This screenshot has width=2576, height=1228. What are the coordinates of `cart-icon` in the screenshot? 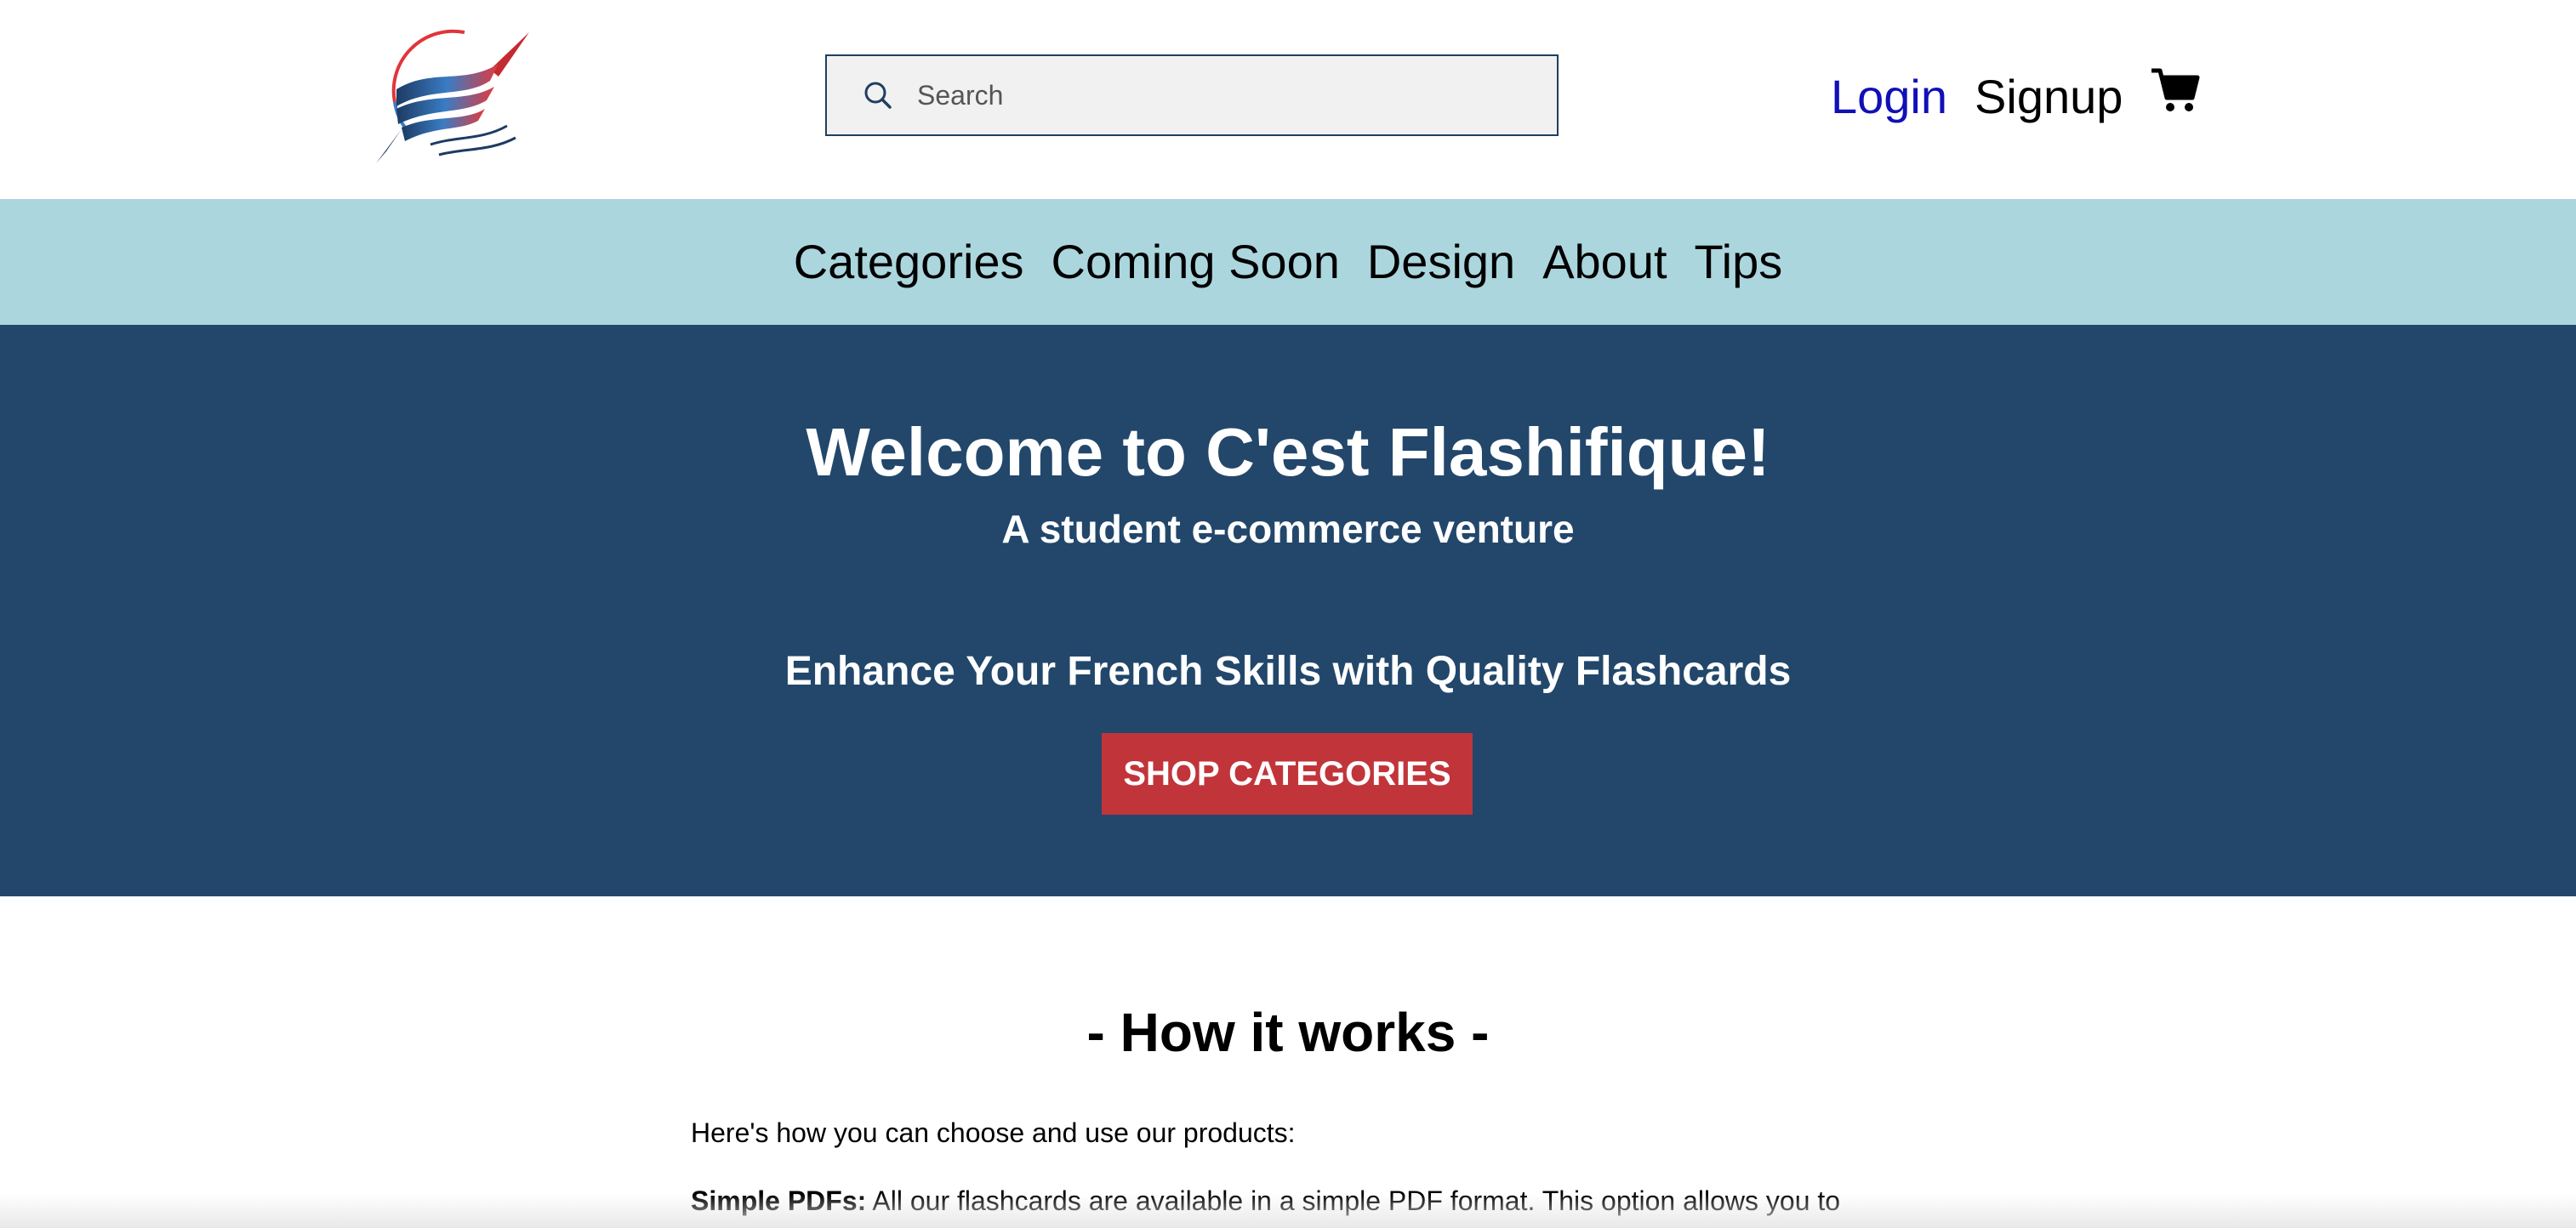 It's located at (2175, 89).